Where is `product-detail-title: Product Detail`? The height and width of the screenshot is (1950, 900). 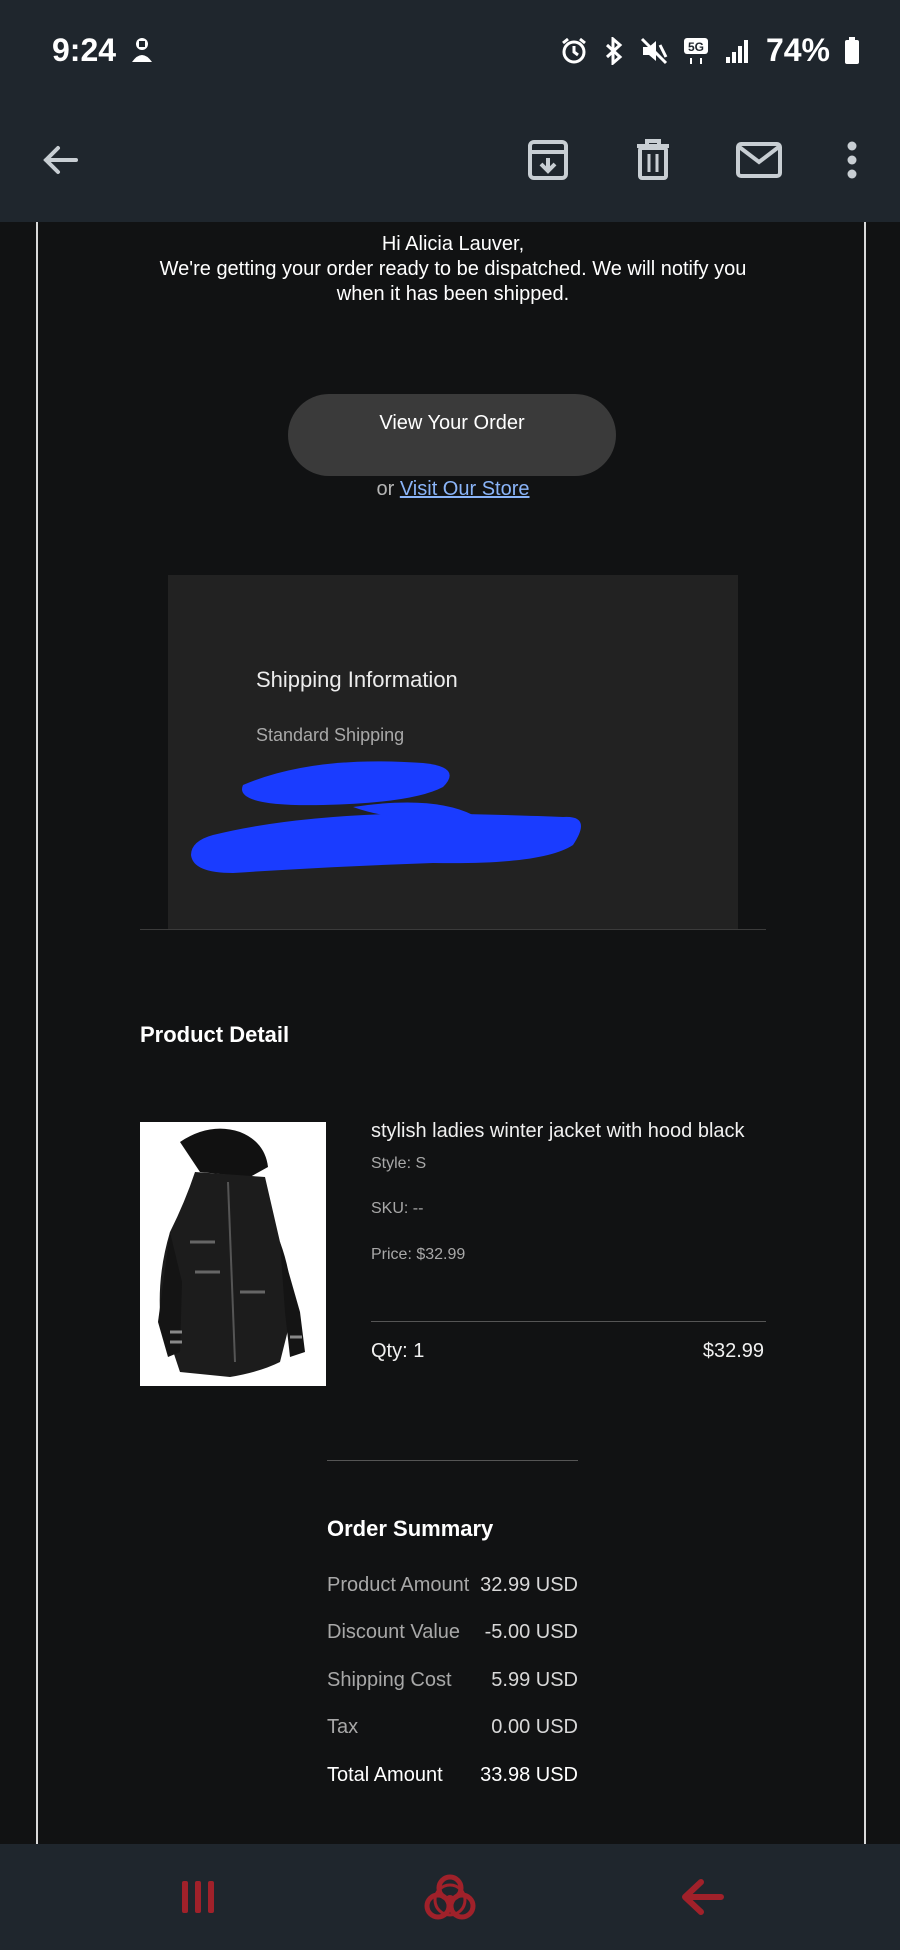 product-detail-title: Product Detail is located at coordinates (215, 1034).